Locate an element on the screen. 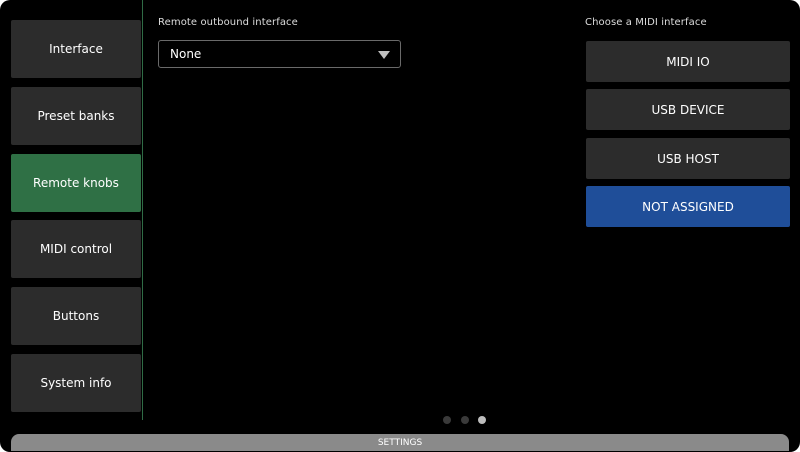 This screenshot has height=452, width=800. page-indicator is located at coordinates (468, 420).